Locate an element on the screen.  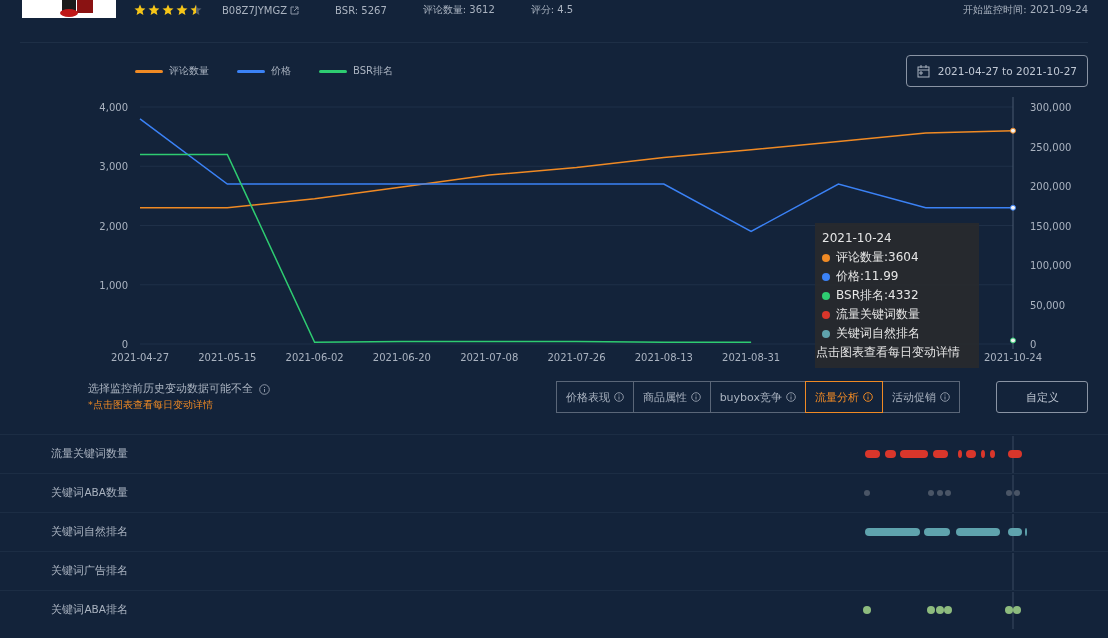
y-axis-label: 100,000 is located at coordinates (1051, 265).